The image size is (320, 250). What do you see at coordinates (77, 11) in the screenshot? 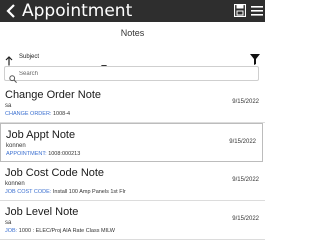
I see `app-title: Appointment` at bounding box center [77, 11].